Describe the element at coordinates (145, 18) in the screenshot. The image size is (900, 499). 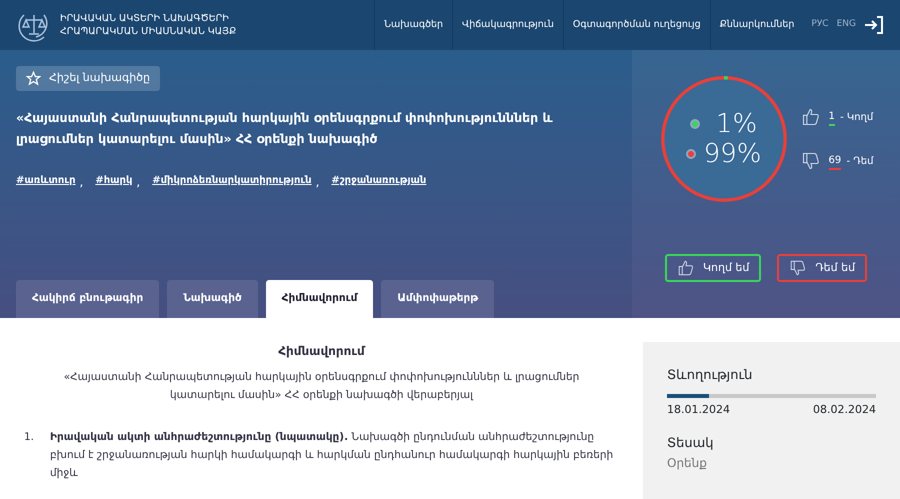
I see `site-title: ԻՐԱՎԱԿԱՆ ԱԿՏԵՐԻ ՆԱԽԱԳԾԵՐԻ` at that location.